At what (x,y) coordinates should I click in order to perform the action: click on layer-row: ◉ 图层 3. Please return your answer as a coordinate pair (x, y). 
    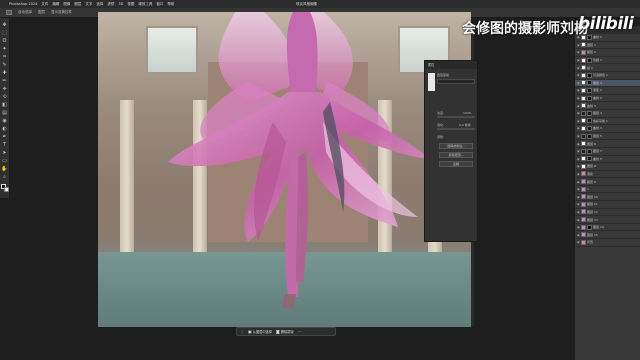
    Looking at the image, I should click on (607, 83).